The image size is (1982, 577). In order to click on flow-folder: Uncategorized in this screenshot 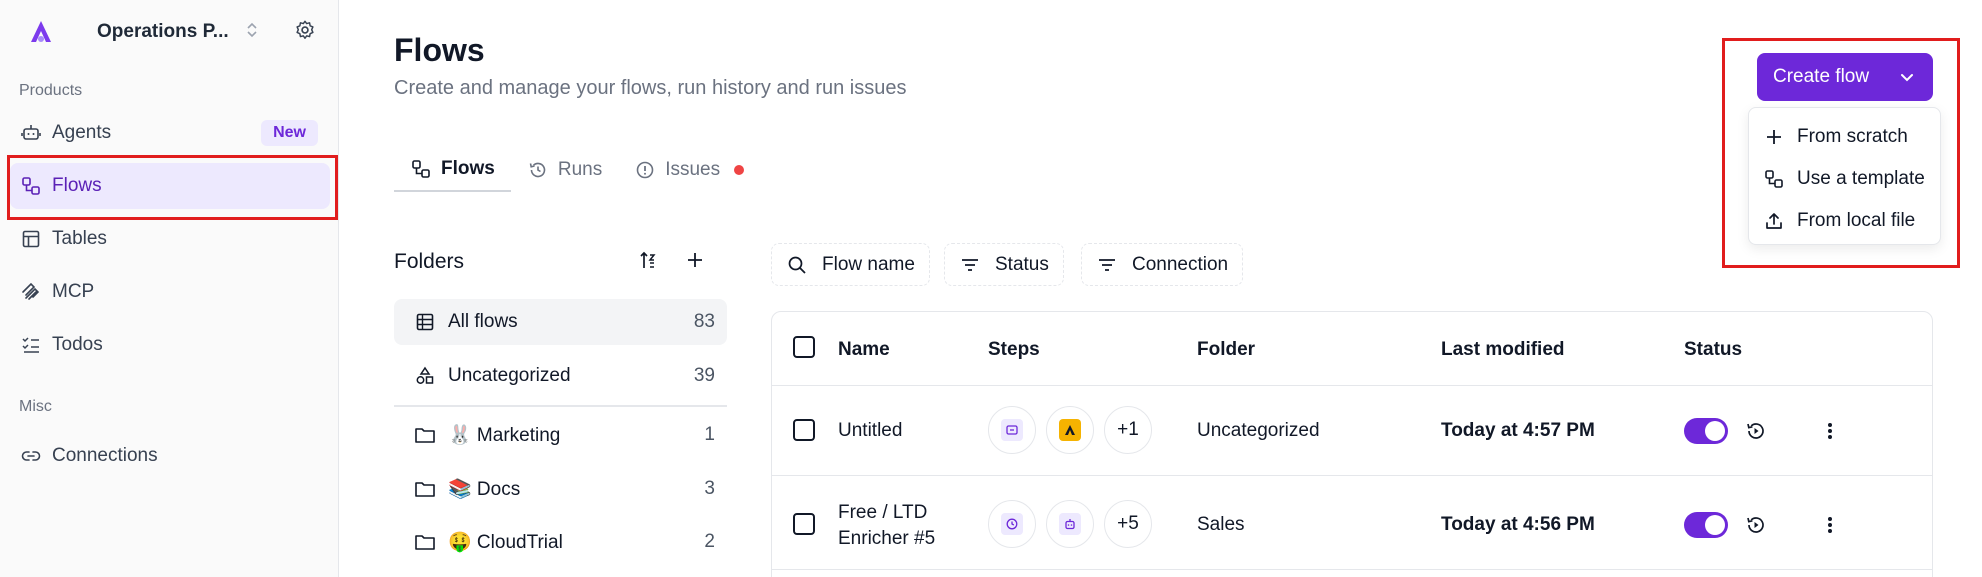, I will do `click(1258, 430)`.